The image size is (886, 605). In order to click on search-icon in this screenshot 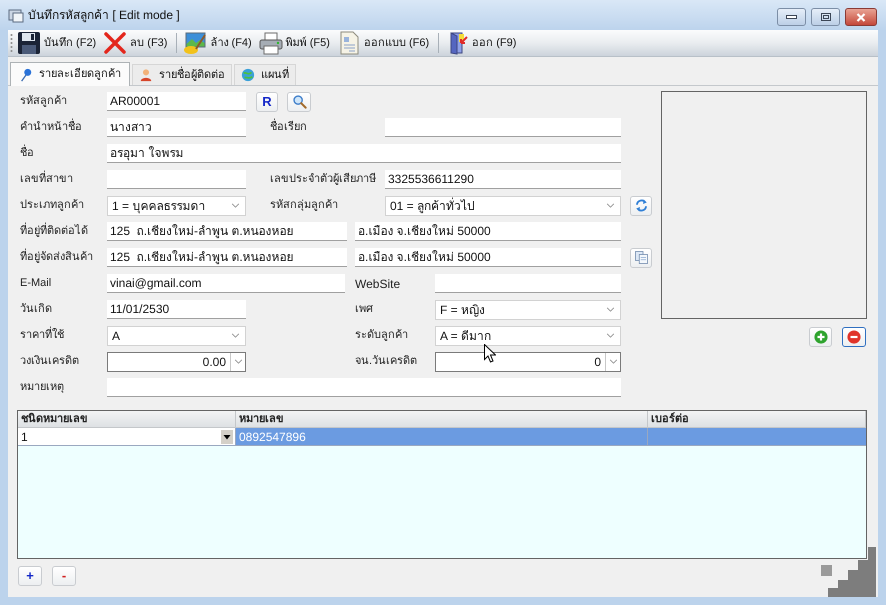, I will do `click(299, 101)`.